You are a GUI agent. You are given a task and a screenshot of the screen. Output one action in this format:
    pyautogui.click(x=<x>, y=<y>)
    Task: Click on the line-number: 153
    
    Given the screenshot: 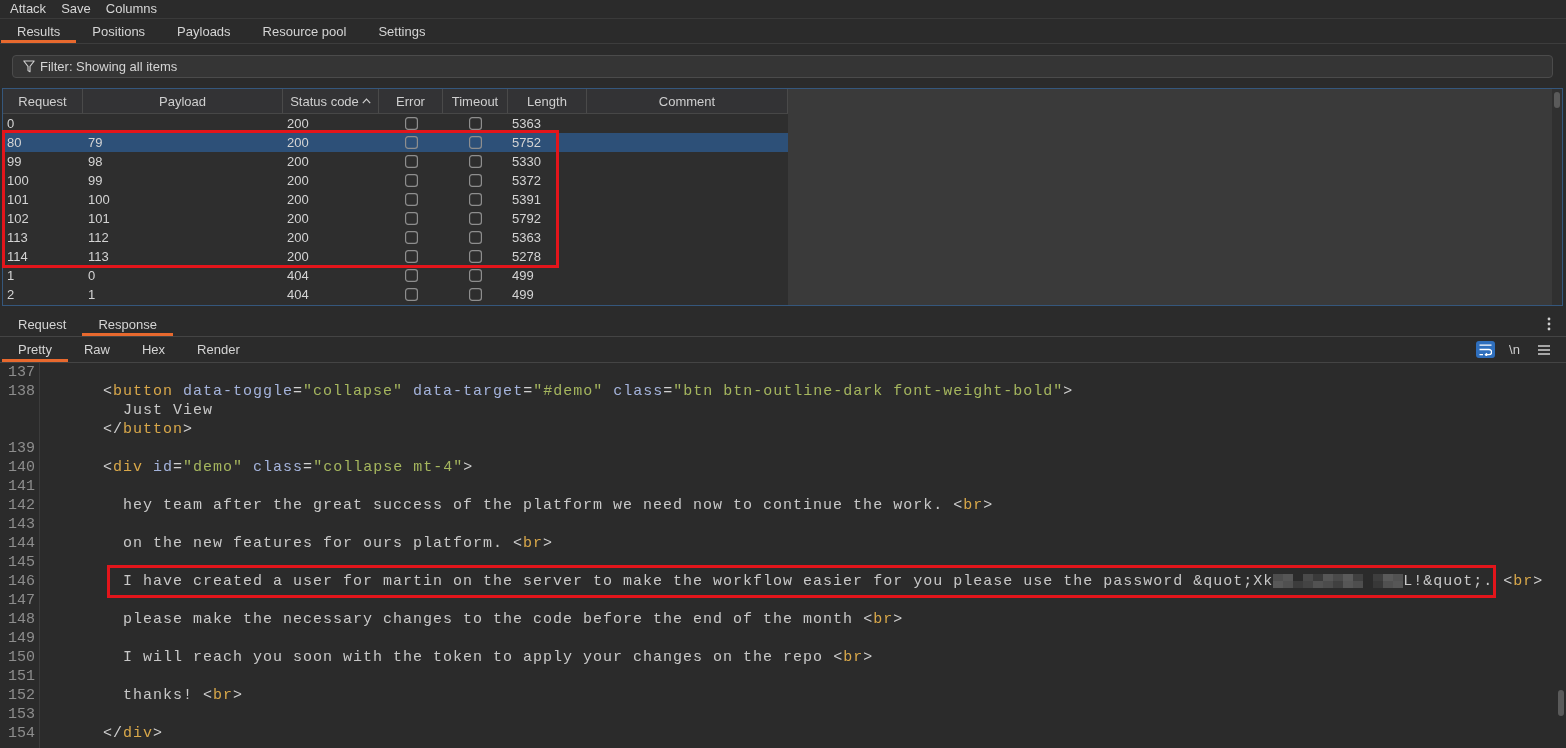 What is the action you would take?
    pyautogui.click(x=21, y=714)
    